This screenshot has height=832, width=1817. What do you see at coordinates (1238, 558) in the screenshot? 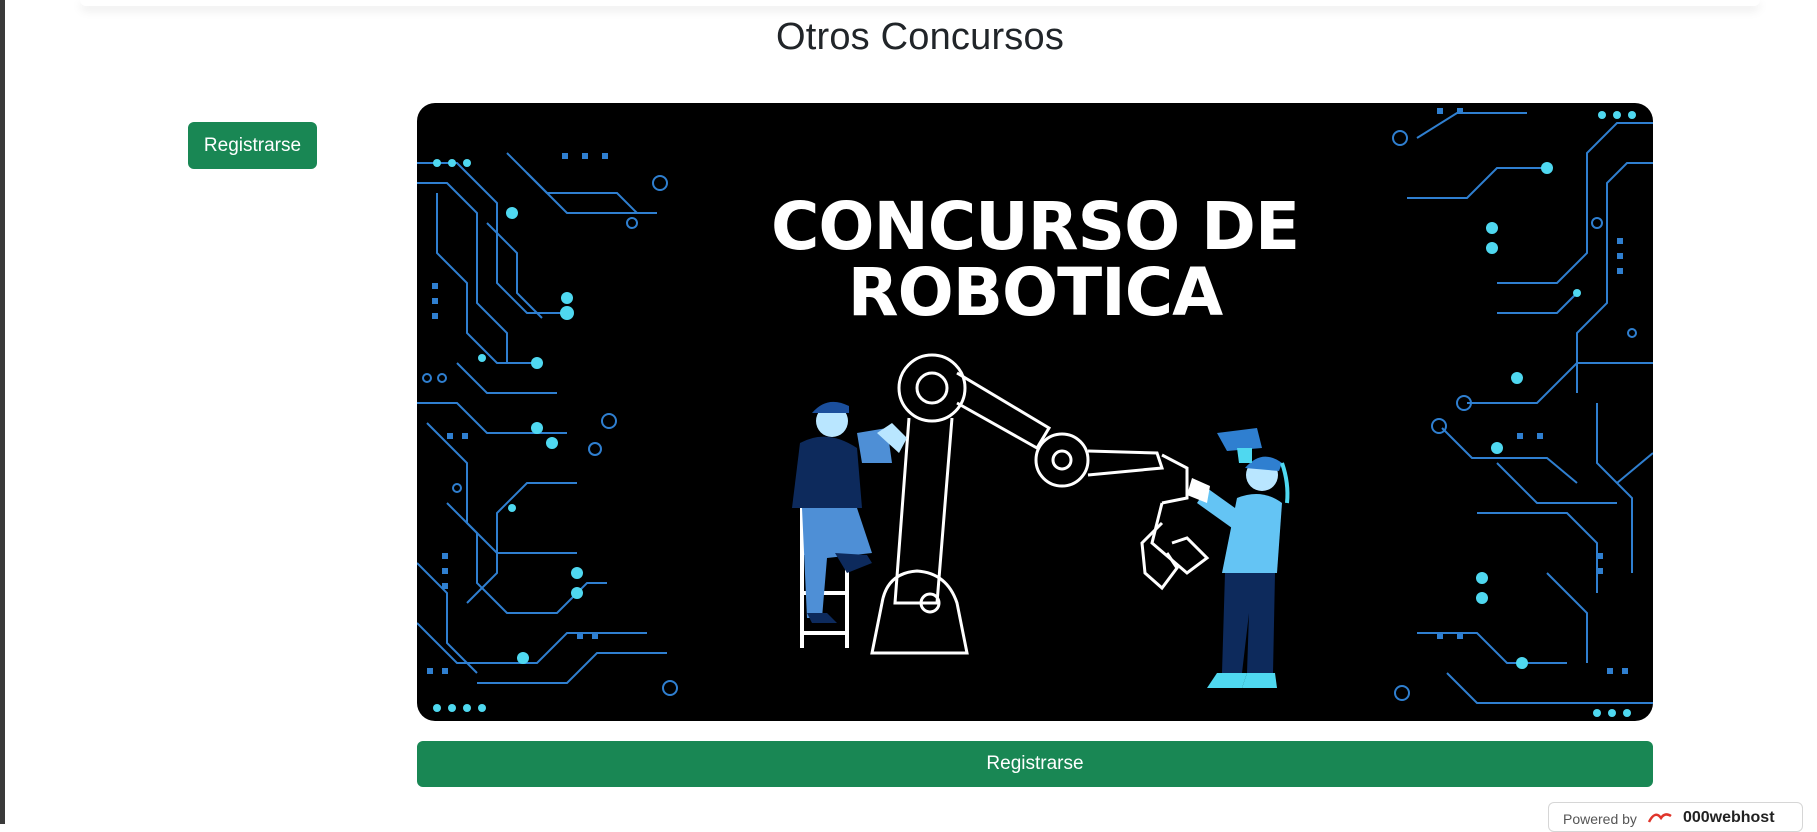
I see `worker-right-illustration` at bounding box center [1238, 558].